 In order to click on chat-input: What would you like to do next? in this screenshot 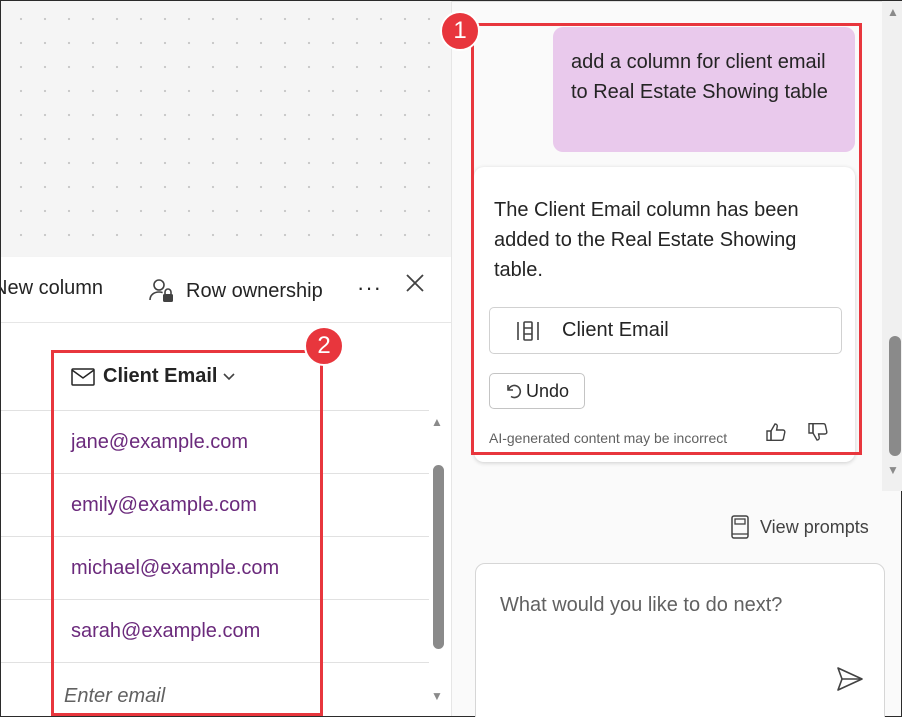, I will do `click(680, 640)`.